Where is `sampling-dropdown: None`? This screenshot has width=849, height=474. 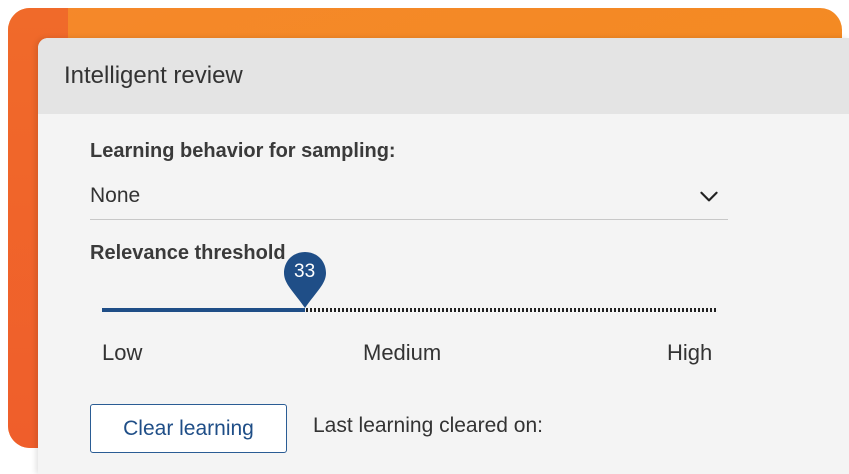 sampling-dropdown: None is located at coordinates (409, 196).